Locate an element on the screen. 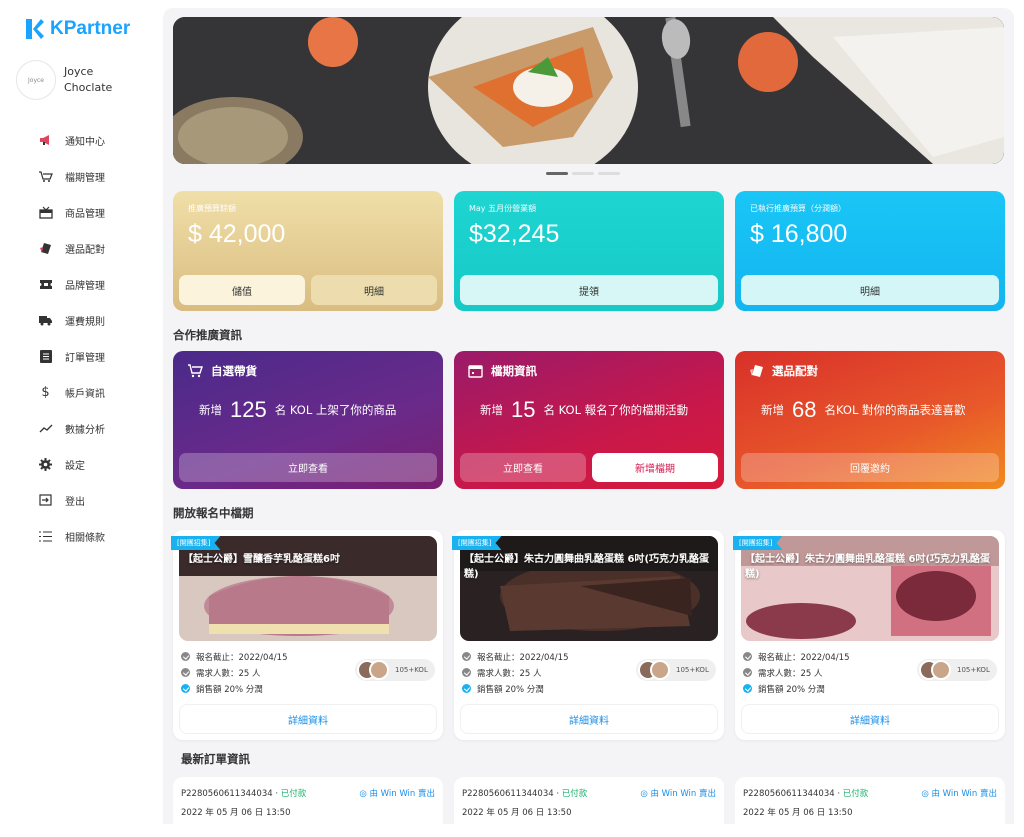 This screenshot has height=837, width=1024. kpartner-logo-icon is located at coordinates (35, 29).